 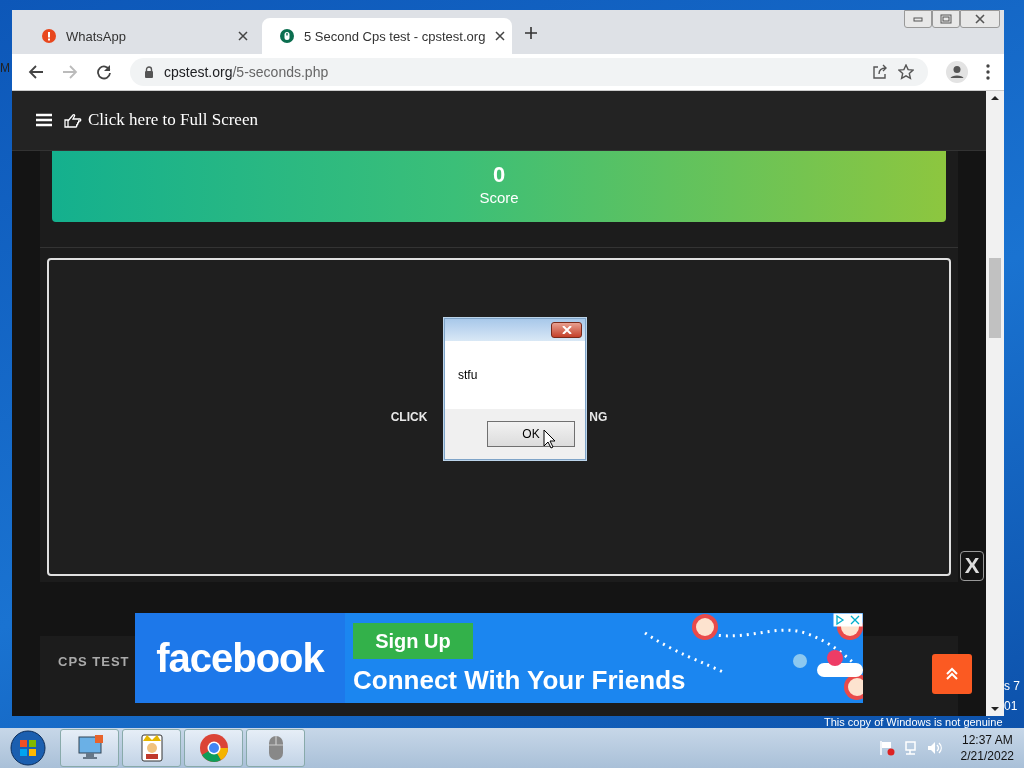 What do you see at coordinates (549, 439) in the screenshot?
I see `cursor-icon` at bounding box center [549, 439].